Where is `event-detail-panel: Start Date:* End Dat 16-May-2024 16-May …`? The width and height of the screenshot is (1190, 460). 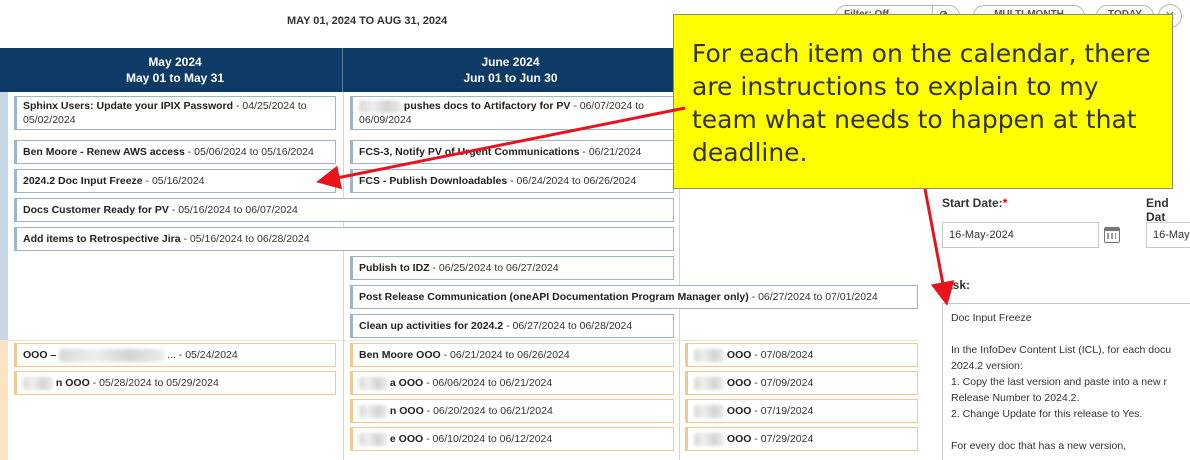 event-detail-panel: Start Date:* End Dat 16-May-2024 16-May … is located at coordinates (1054, 324).